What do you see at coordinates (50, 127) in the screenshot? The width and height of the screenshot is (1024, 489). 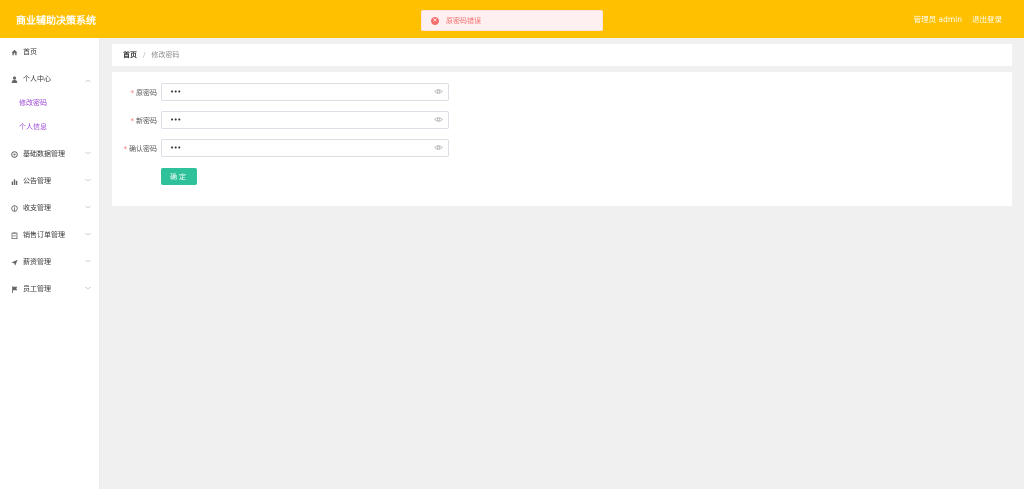 I see `sidebar-subitem-personal-info: 个人信息` at bounding box center [50, 127].